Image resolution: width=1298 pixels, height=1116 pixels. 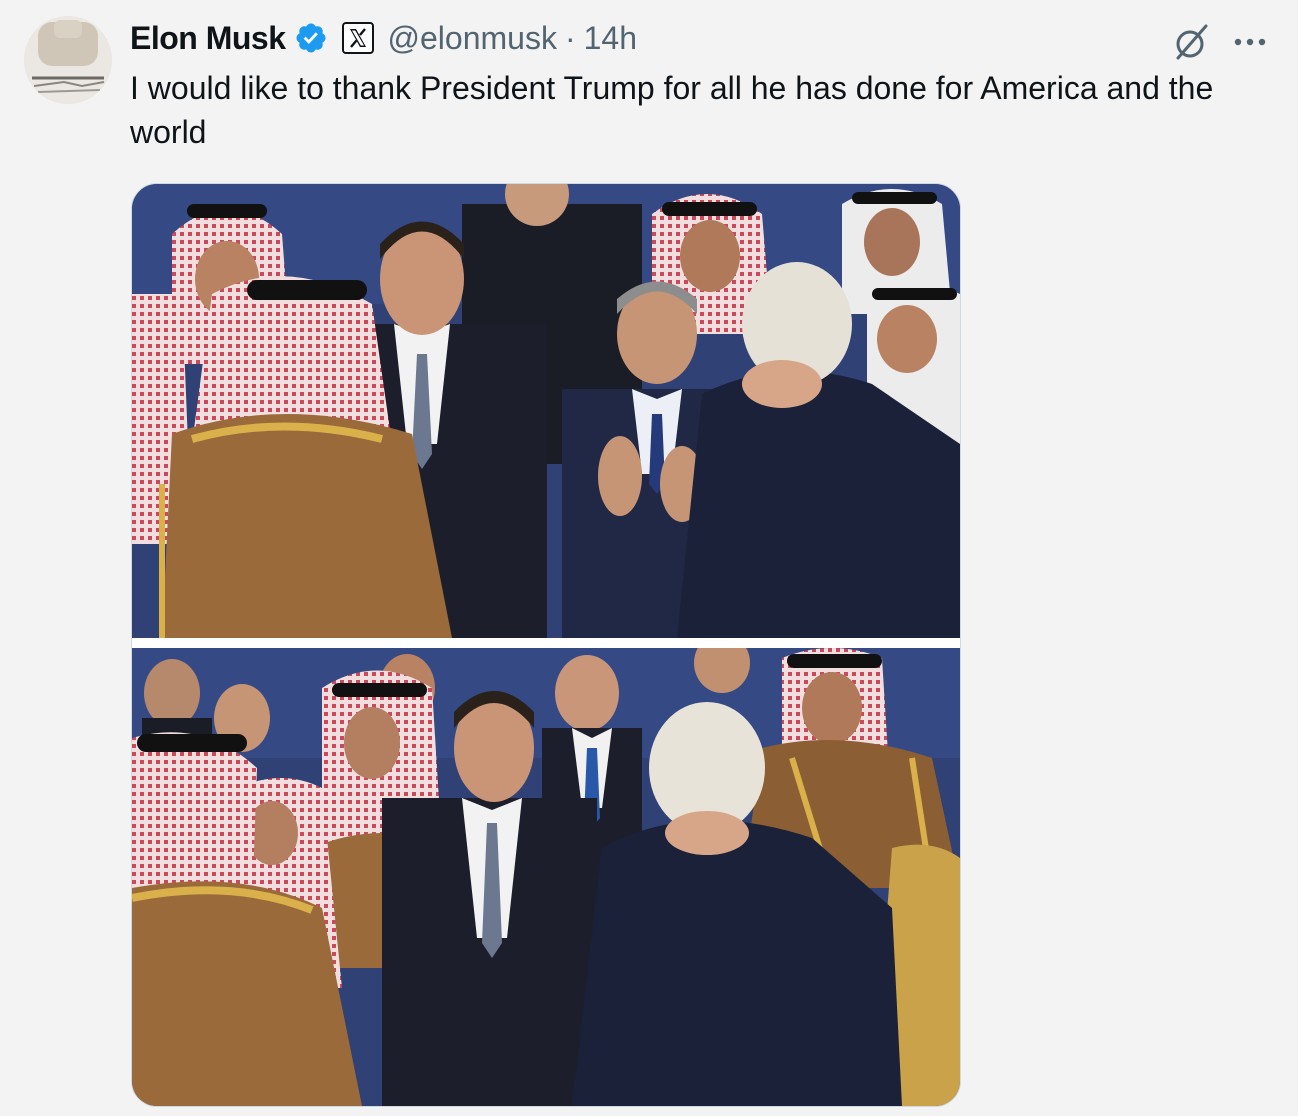 I want to click on verified-badge-icon, so click(x=311, y=38).